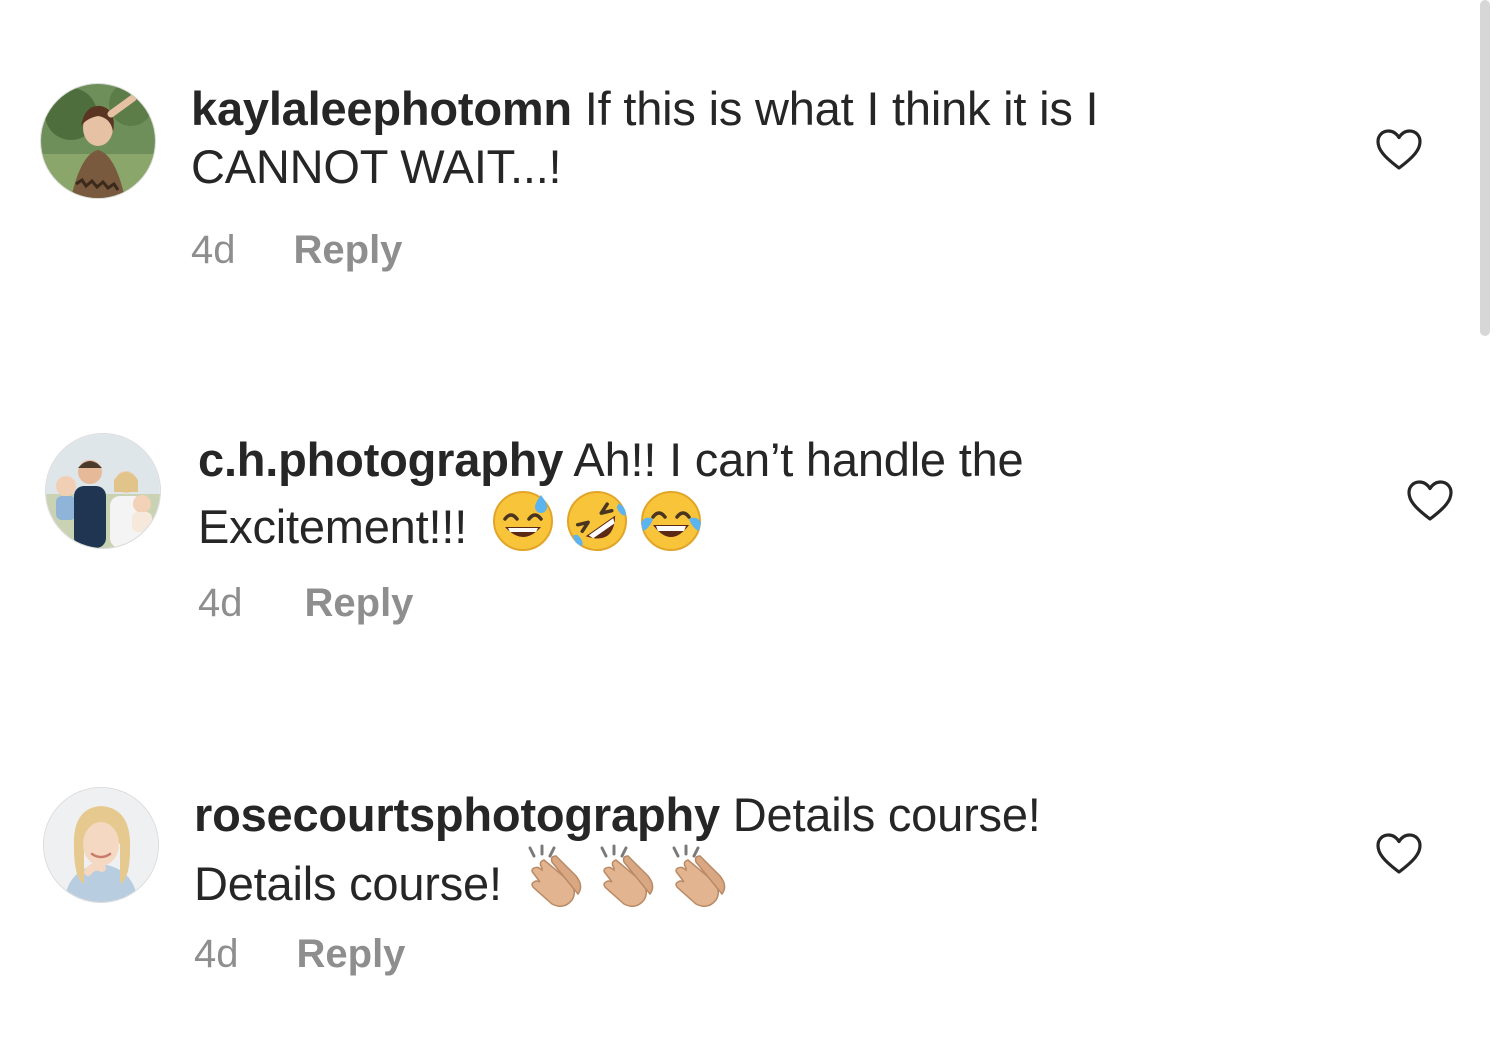 The image size is (1500, 1052). What do you see at coordinates (1485, 168) in the screenshot?
I see `scrollbar` at bounding box center [1485, 168].